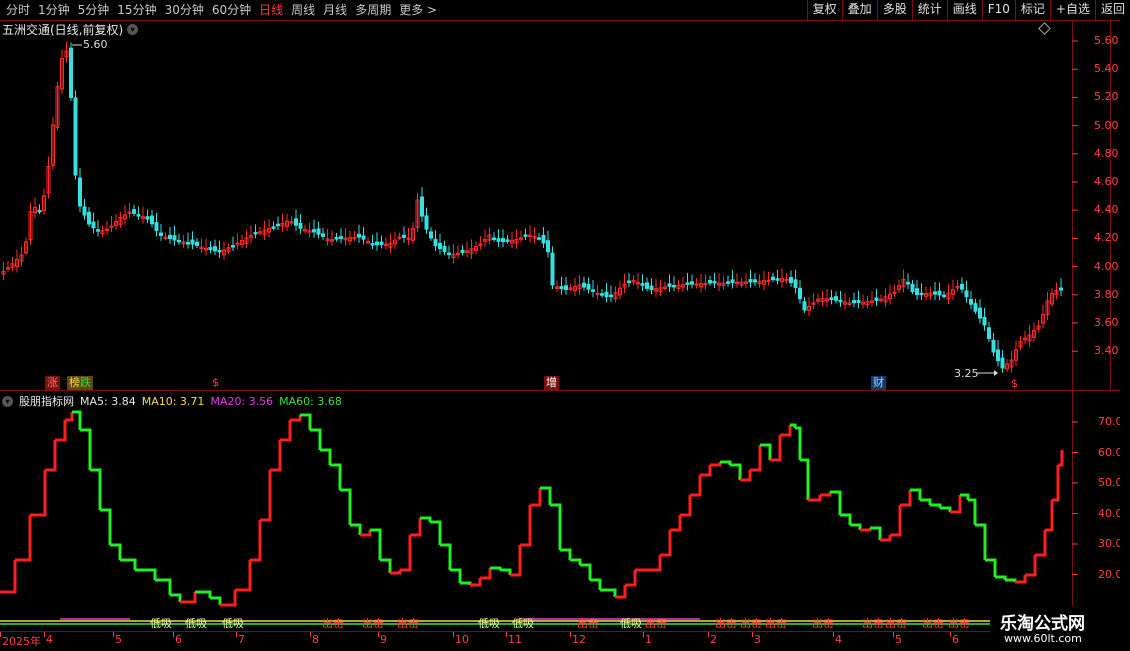 This screenshot has width=1130, height=651. What do you see at coordinates (383, 639) in the screenshot?
I see `date-tick-label: 9` at bounding box center [383, 639].